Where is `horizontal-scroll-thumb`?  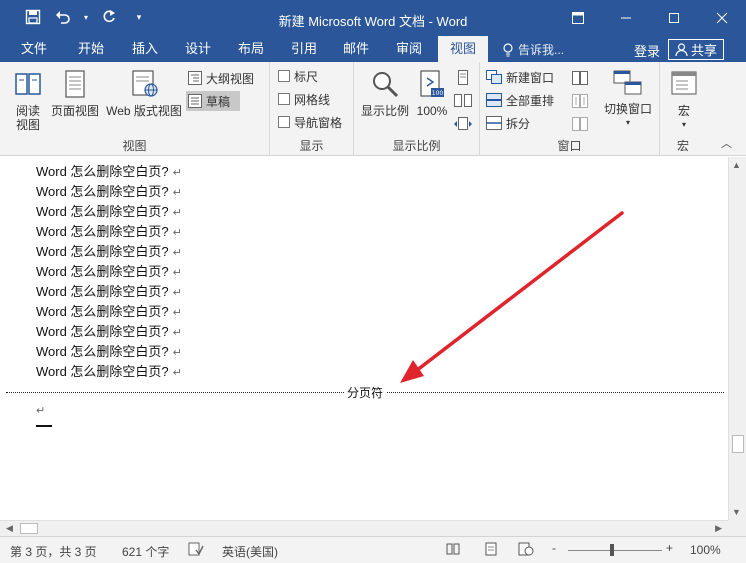 horizontal-scroll-thumb is located at coordinates (29, 528).